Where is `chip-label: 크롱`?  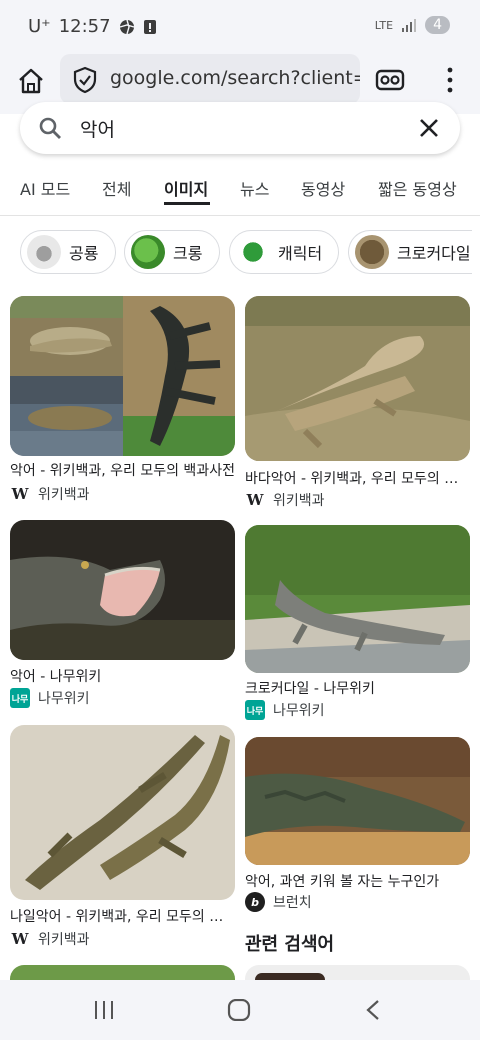 chip-label: 크롱 is located at coordinates (188, 253).